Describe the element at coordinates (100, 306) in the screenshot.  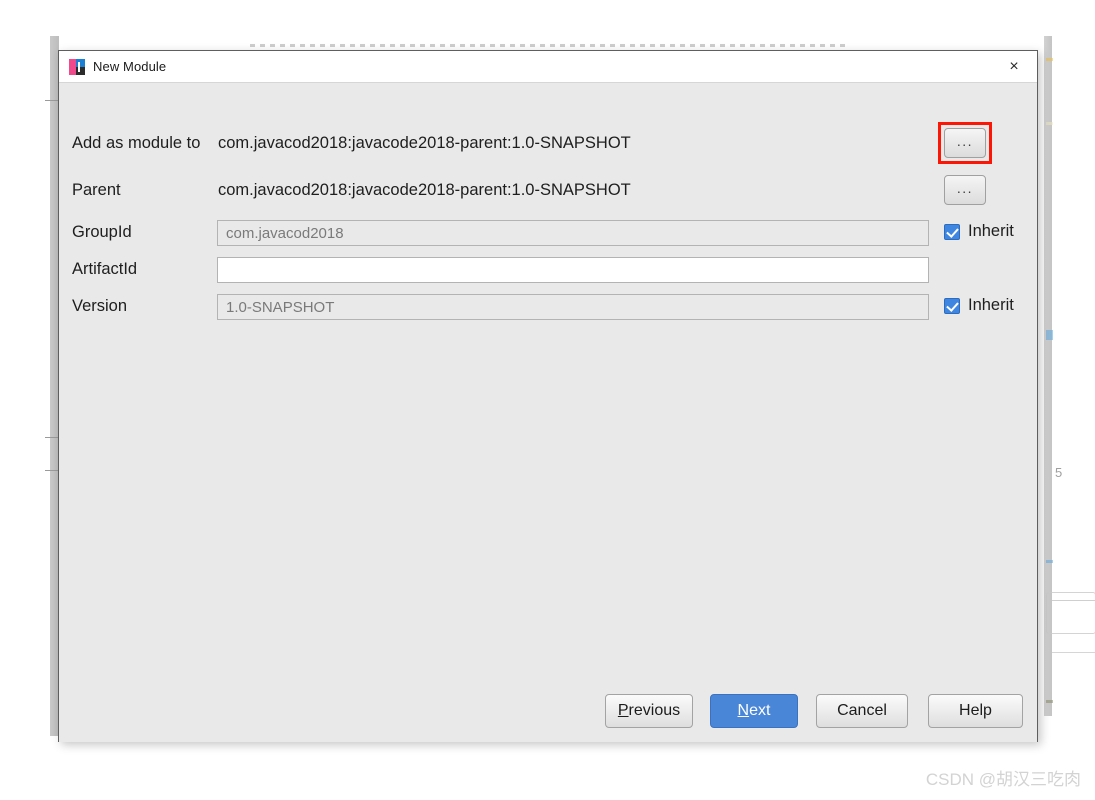
I see `label-version: Version` at that location.